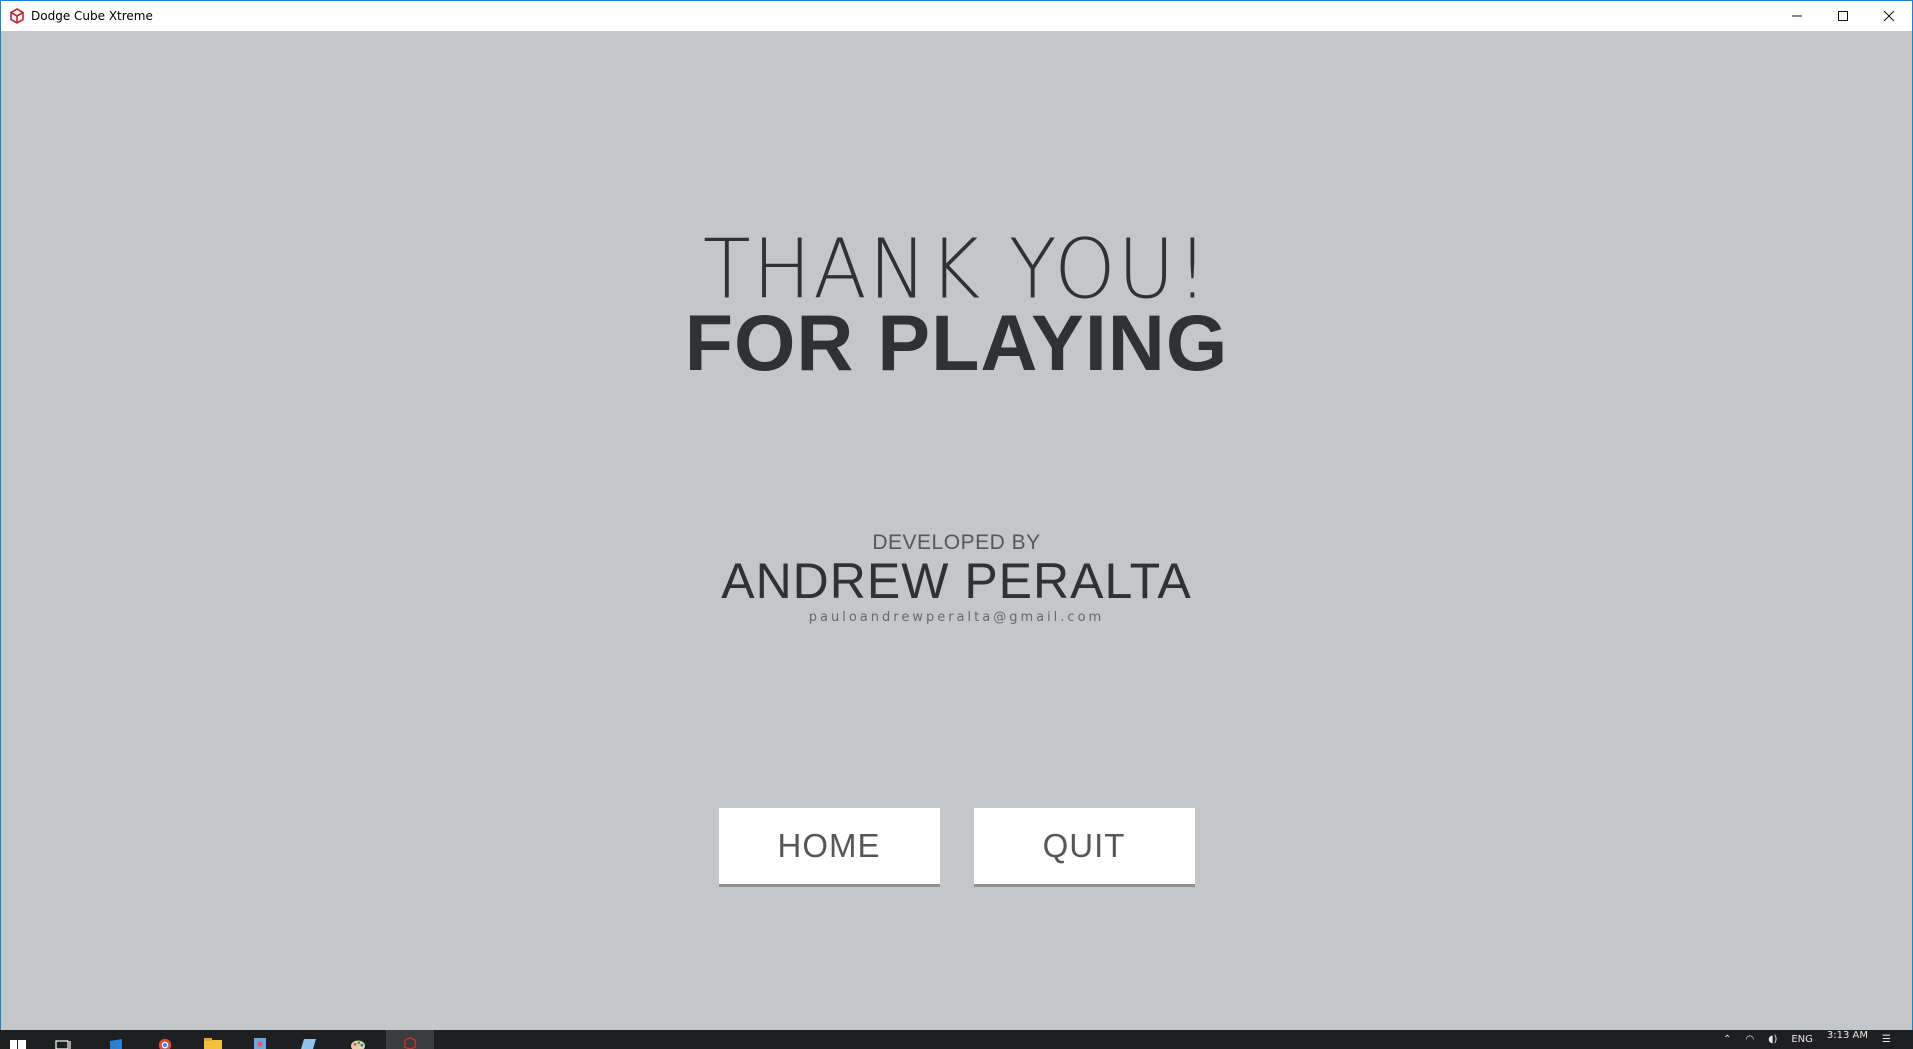 The image size is (1913, 1049). Describe the element at coordinates (1772, 1039) in the screenshot. I see `volume-icon: ◖)` at that location.